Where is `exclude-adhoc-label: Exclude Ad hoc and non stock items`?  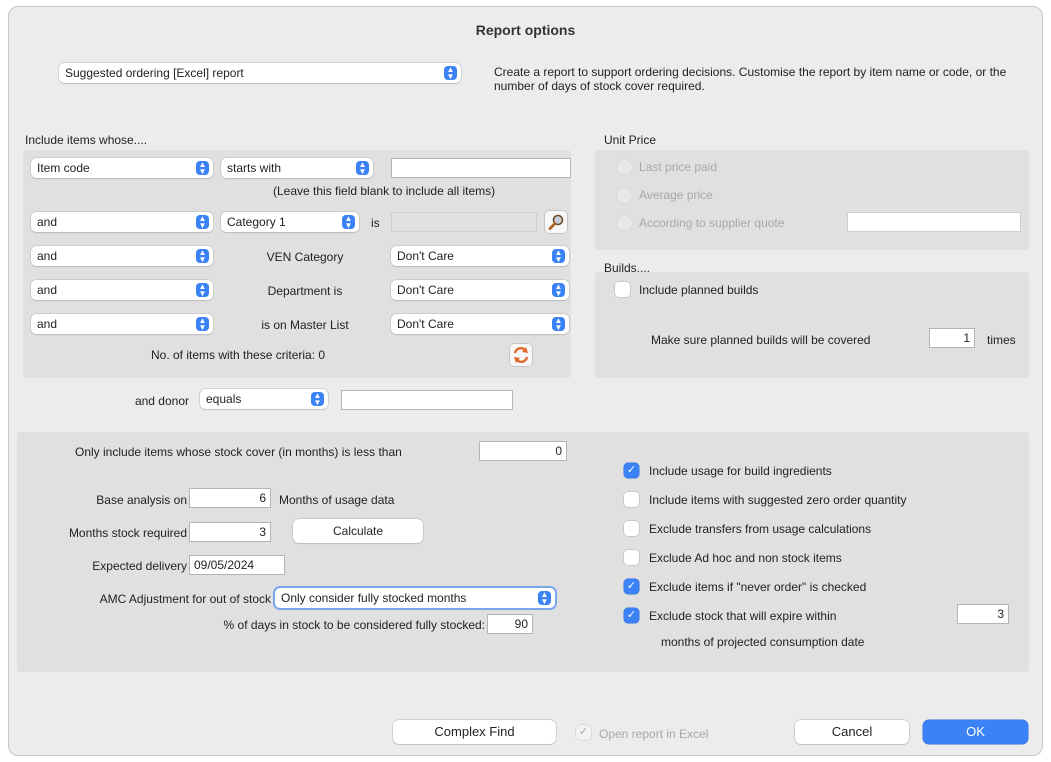 exclude-adhoc-label: Exclude Ad hoc and non stock items is located at coordinates (745, 558).